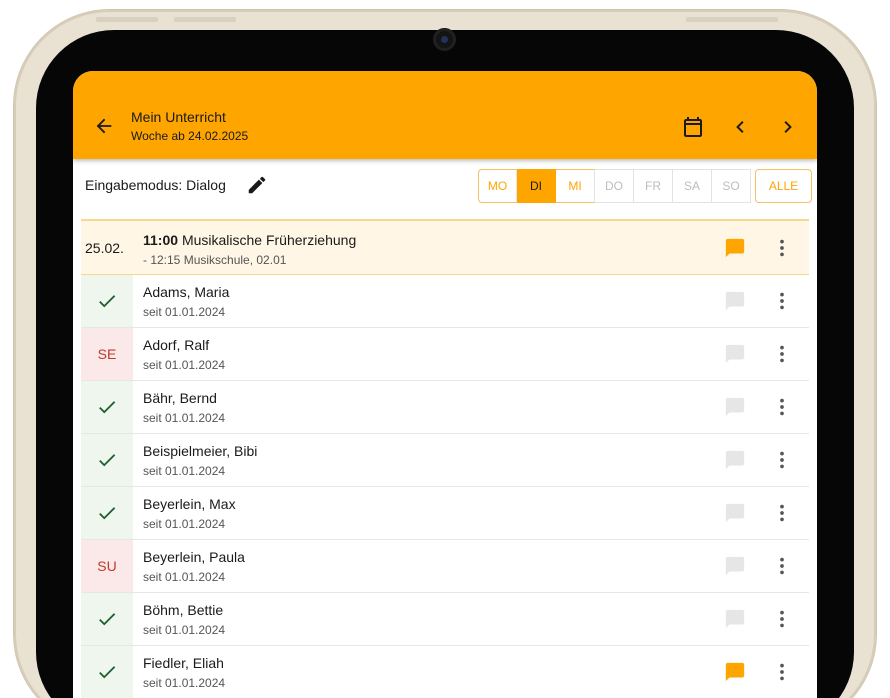 This screenshot has width=890, height=698. Describe the element at coordinates (693, 127) in the screenshot. I see `calendar-icon` at that location.